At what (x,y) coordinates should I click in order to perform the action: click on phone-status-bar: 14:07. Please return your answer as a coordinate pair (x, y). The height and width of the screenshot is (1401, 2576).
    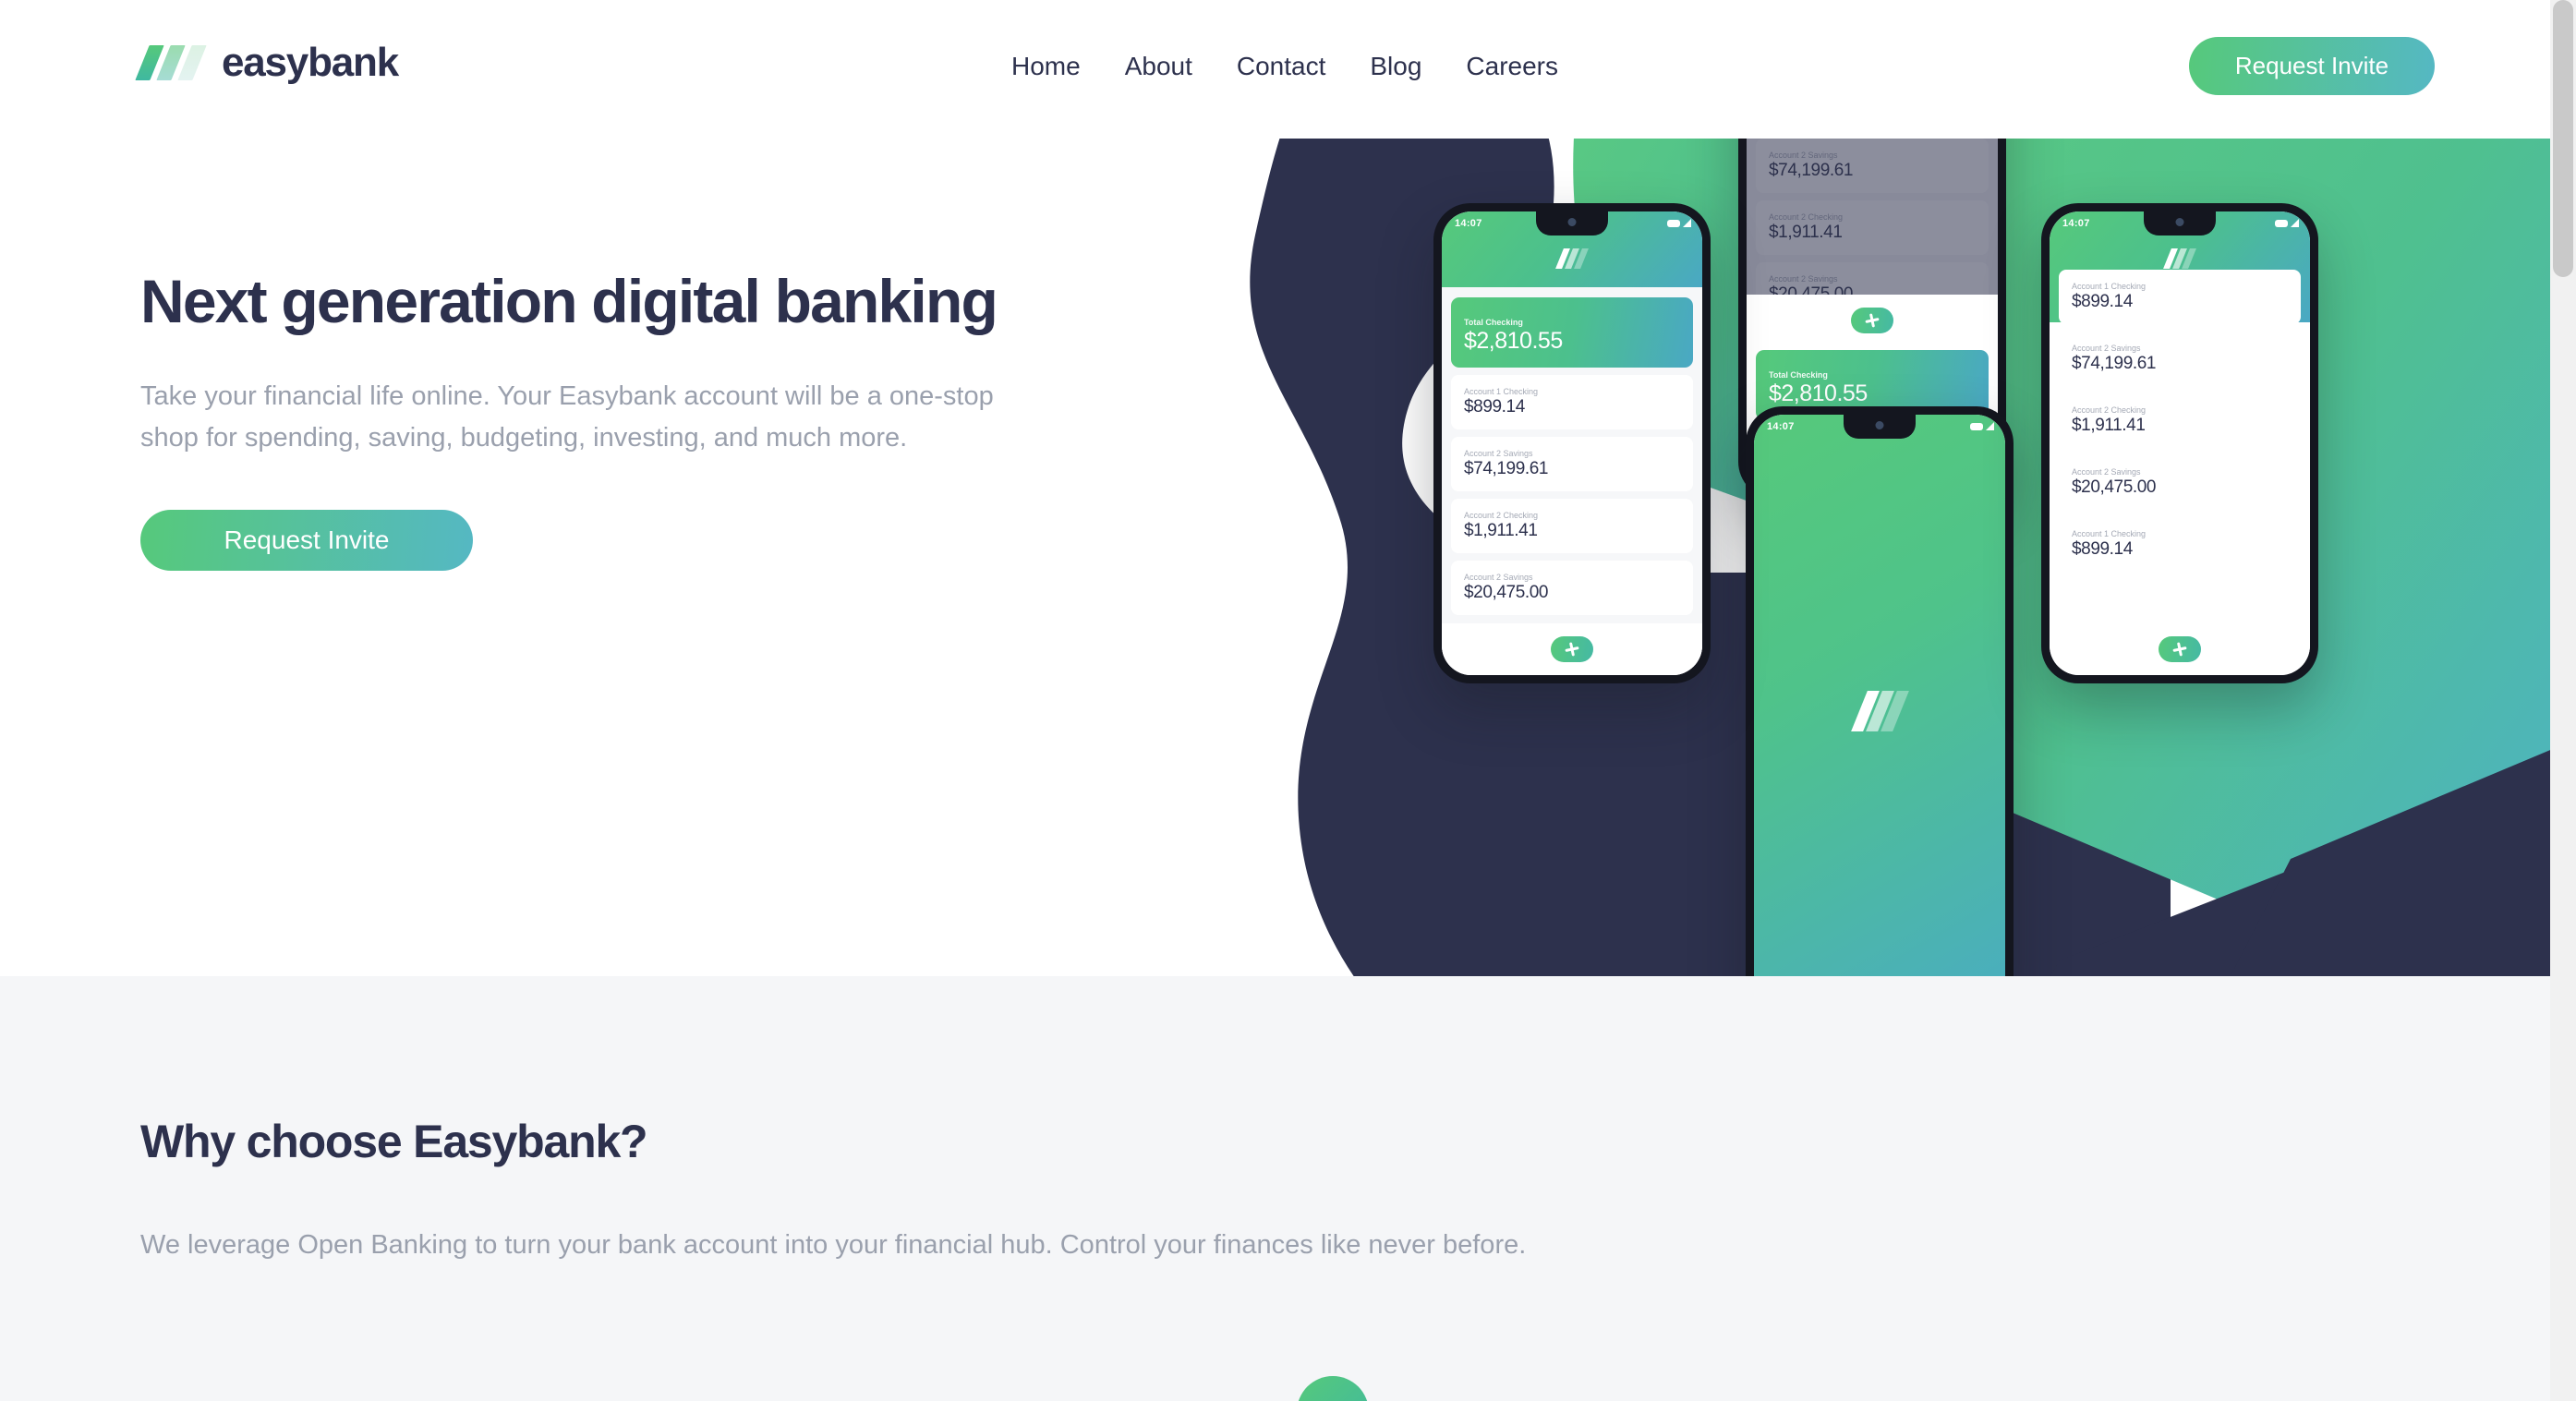
    Looking at the image, I should click on (1572, 249).